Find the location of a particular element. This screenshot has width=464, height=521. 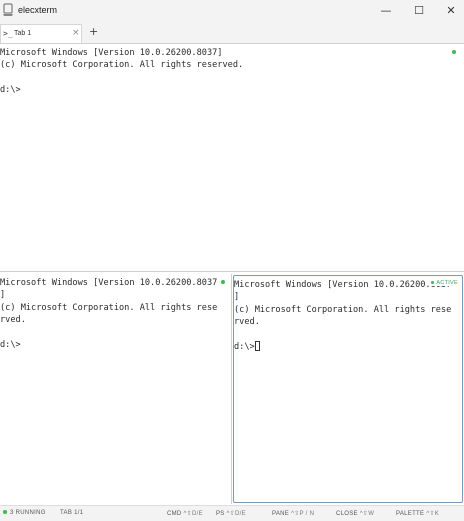

running-dot-icon is located at coordinates (5, 512).